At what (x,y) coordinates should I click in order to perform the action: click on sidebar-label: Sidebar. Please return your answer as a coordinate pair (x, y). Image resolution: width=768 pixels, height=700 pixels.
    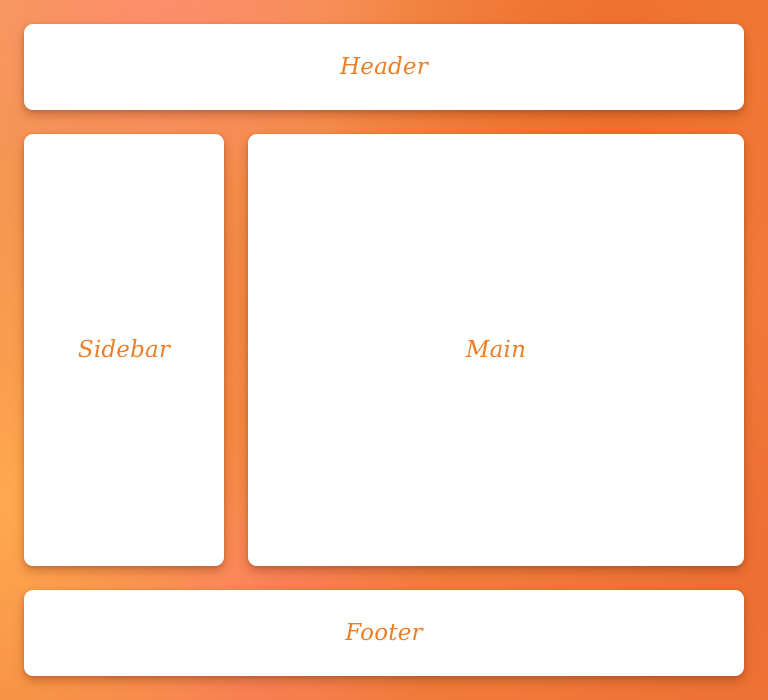
    Looking at the image, I should click on (124, 350).